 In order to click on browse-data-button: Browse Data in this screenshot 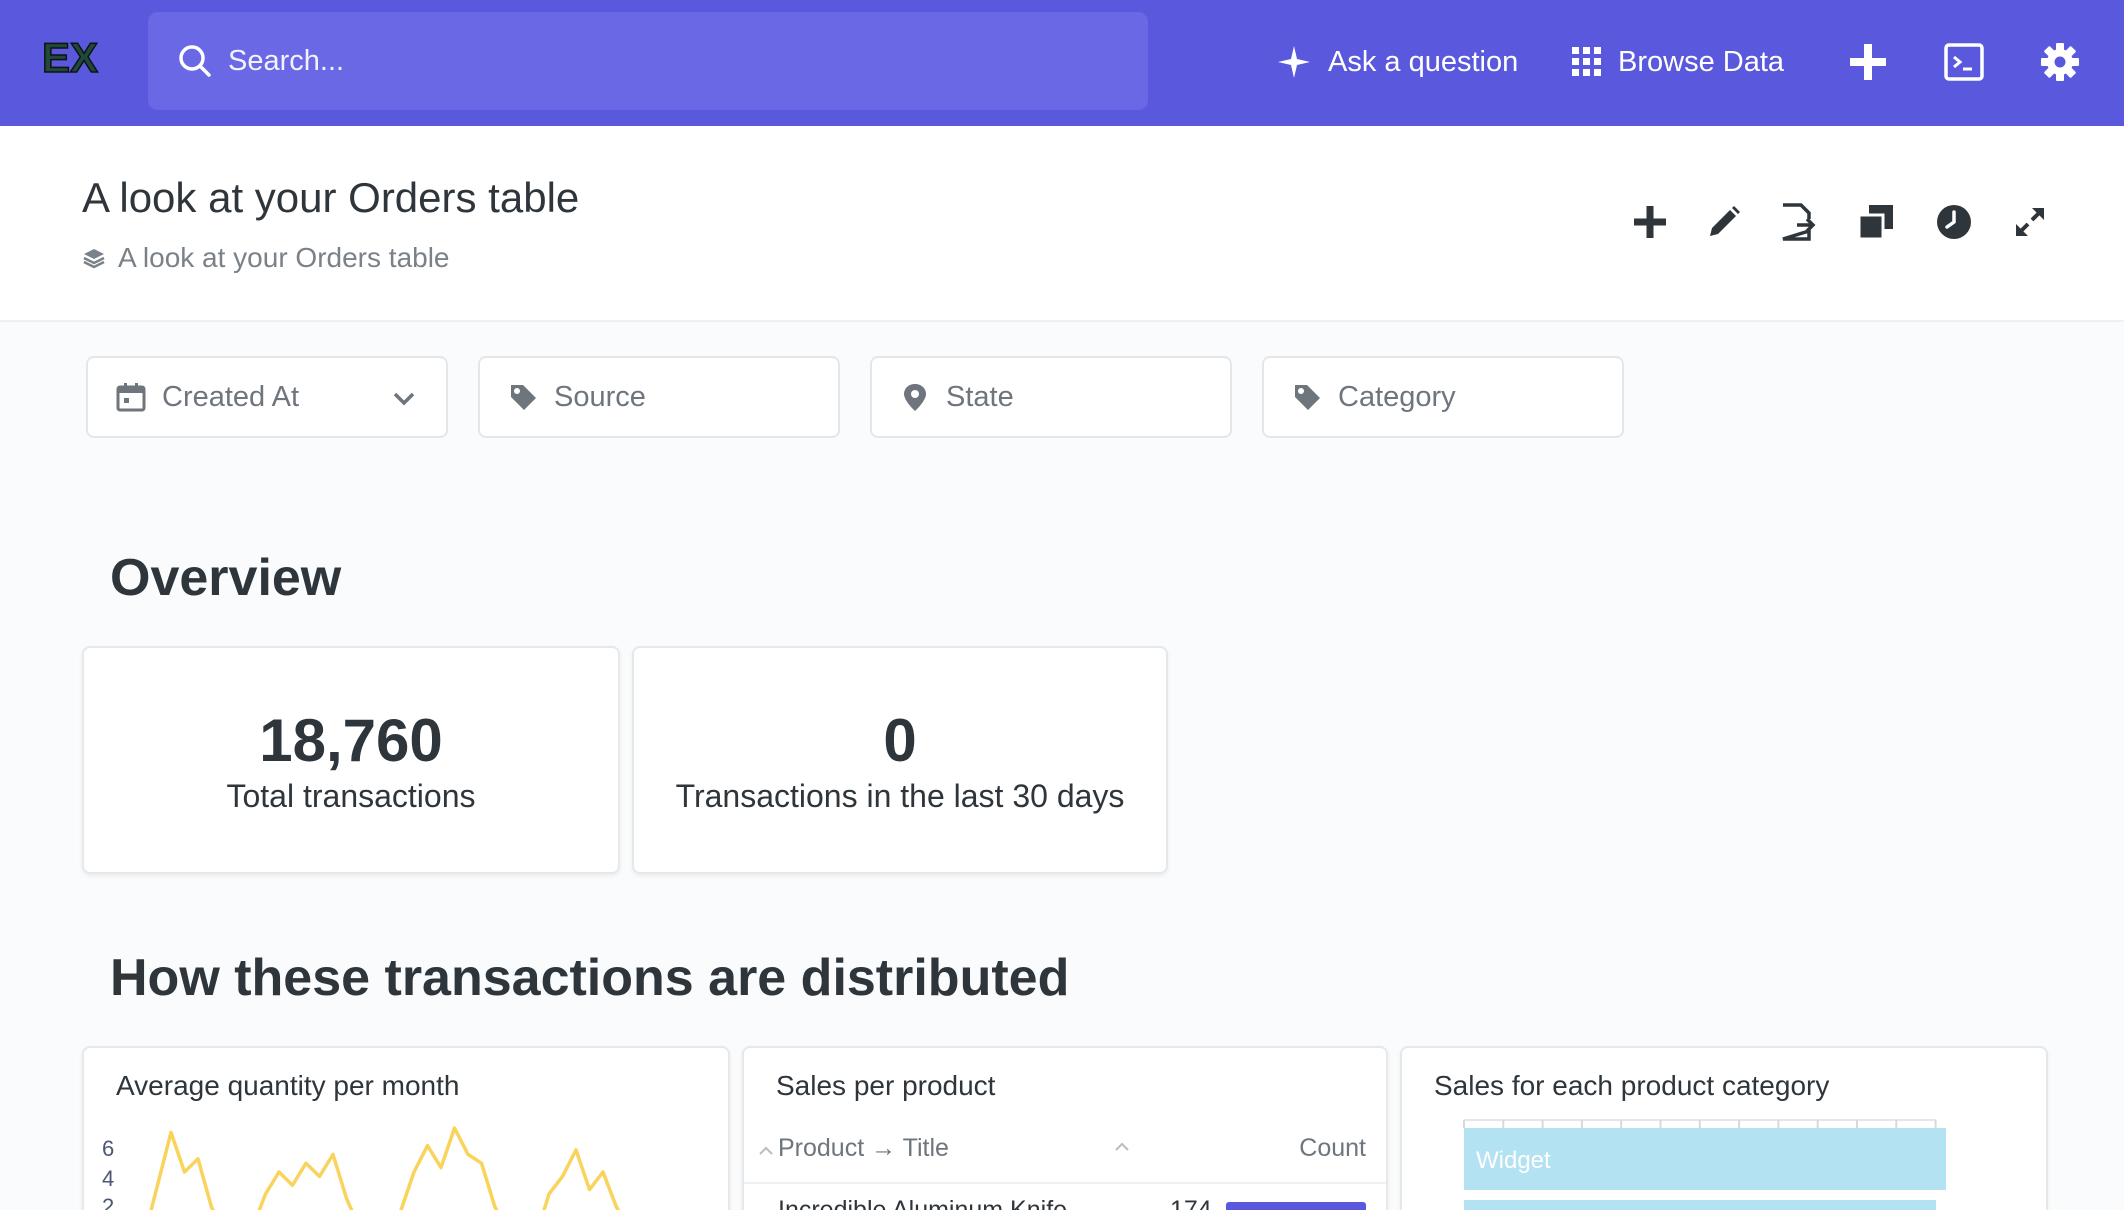, I will do `click(1678, 62)`.